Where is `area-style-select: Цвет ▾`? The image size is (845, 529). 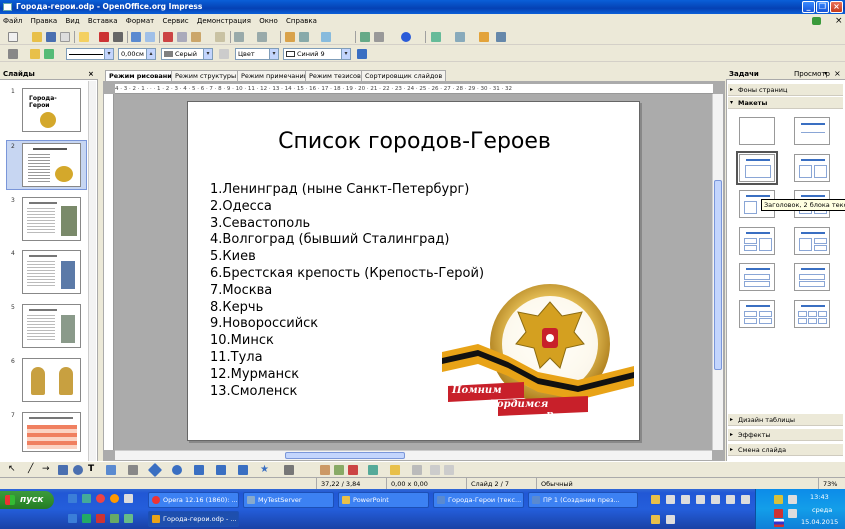
area-style-select: Цвет ▾ is located at coordinates (257, 54).